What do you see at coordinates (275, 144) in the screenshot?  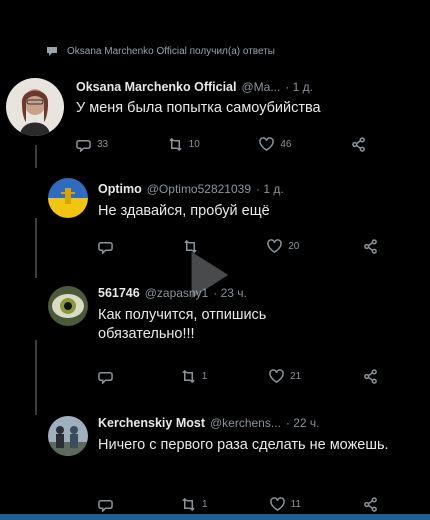 I see `like-button: 46` at bounding box center [275, 144].